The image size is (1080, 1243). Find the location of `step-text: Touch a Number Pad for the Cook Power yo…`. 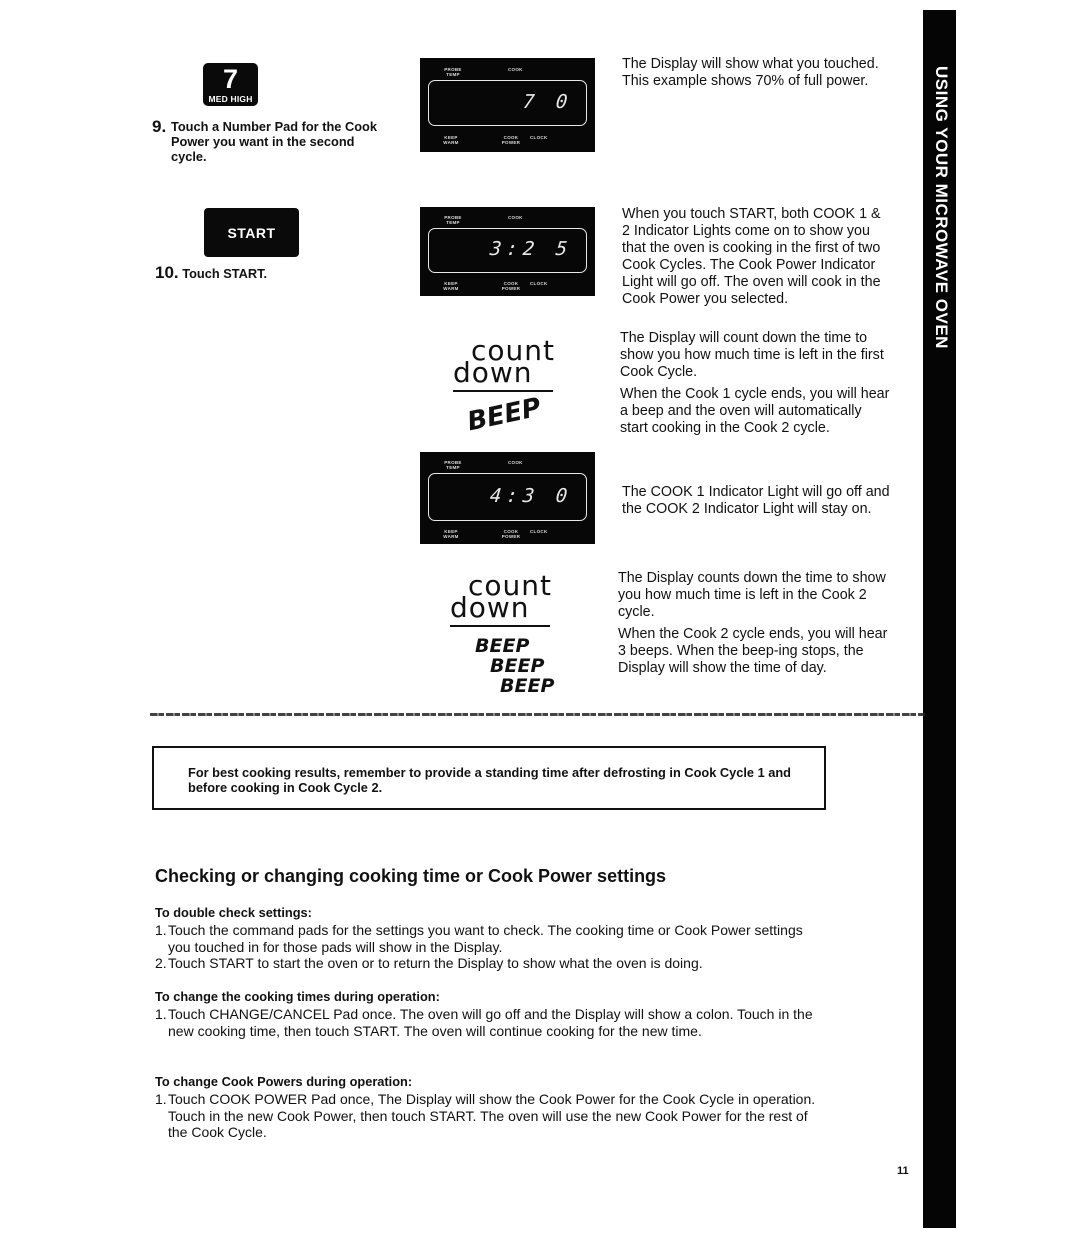

step-text: Touch a Number Pad for the Cook Power yo… is located at coordinates (274, 141).